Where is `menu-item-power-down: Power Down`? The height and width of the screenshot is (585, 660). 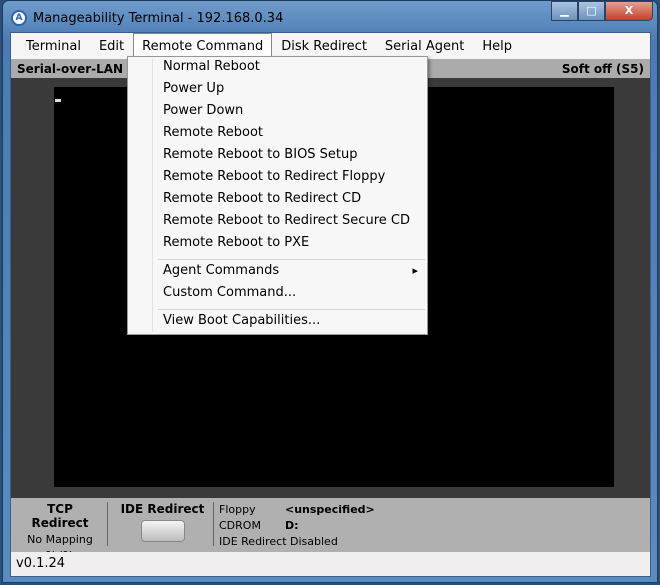
menu-item-power-down: Power Down is located at coordinates (290, 112).